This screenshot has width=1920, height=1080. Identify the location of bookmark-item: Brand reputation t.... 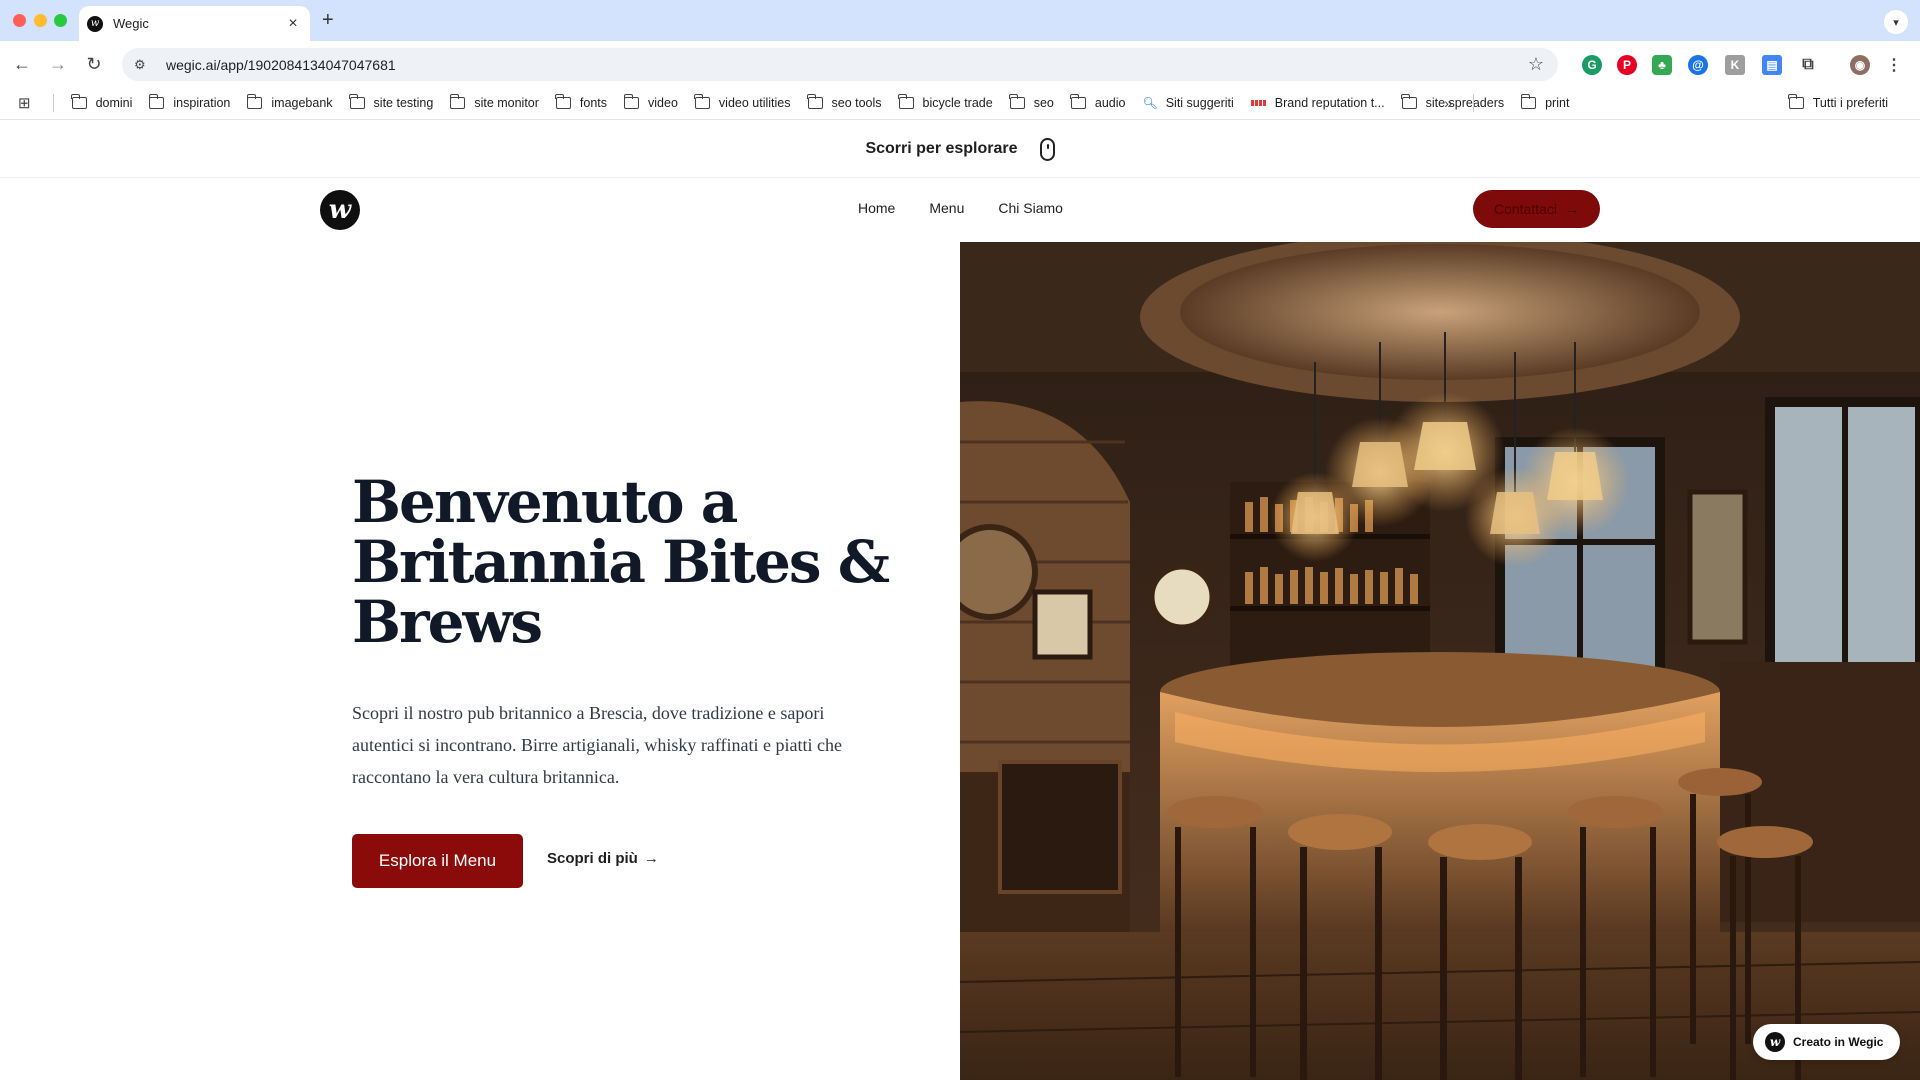
(1317, 103).